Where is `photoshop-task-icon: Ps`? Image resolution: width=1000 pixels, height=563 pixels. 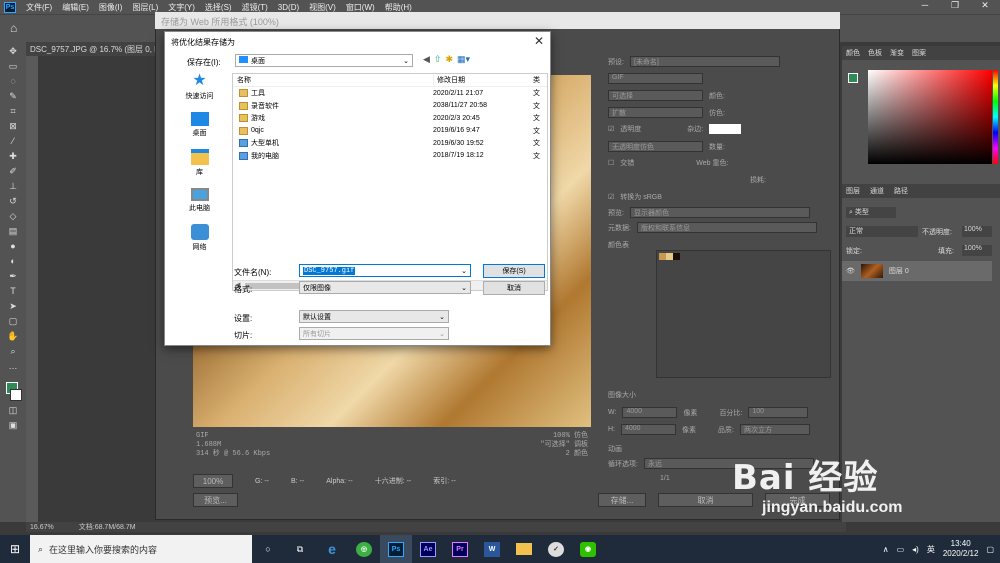
photoshop-task-icon: Ps is located at coordinates (396, 549).